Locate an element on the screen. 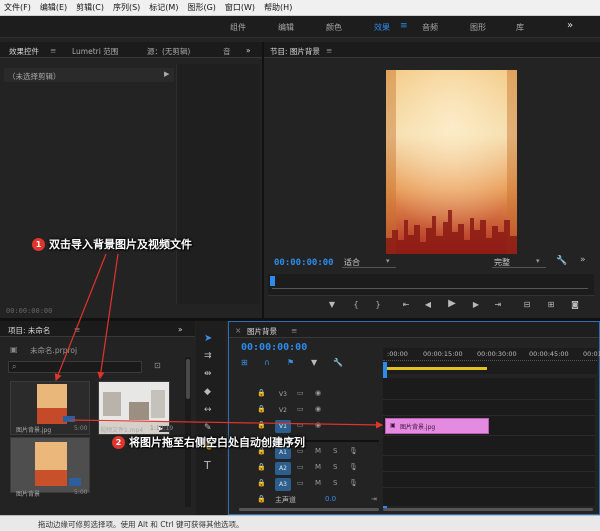 This screenshot has height=531, width=600. extract-icon: ⊞ is located at coordinates (551, 305).